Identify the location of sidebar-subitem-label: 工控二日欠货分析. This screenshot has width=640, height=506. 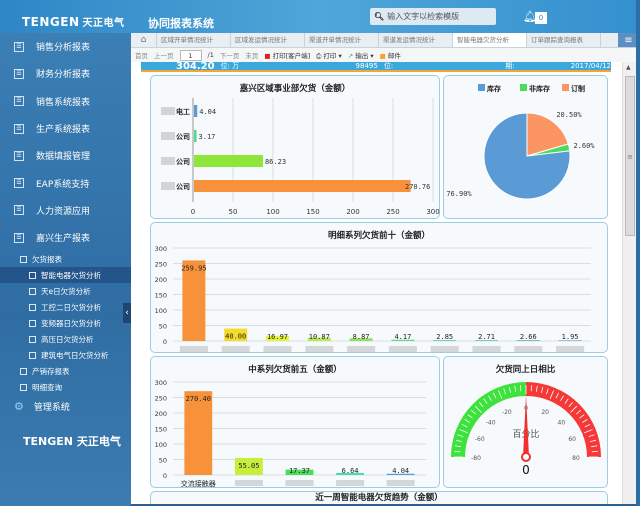
(71, 307).